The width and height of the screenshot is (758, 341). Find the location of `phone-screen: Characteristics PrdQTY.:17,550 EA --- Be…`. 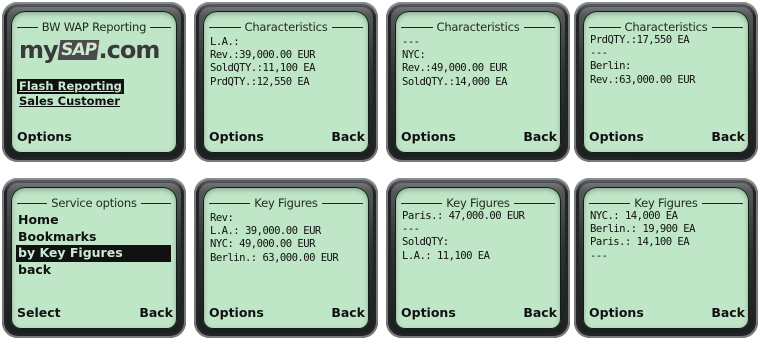

phone-screen: Characteristics PrdQTY.:17,550 EA --- Be… is located at coordinates (666, 82).